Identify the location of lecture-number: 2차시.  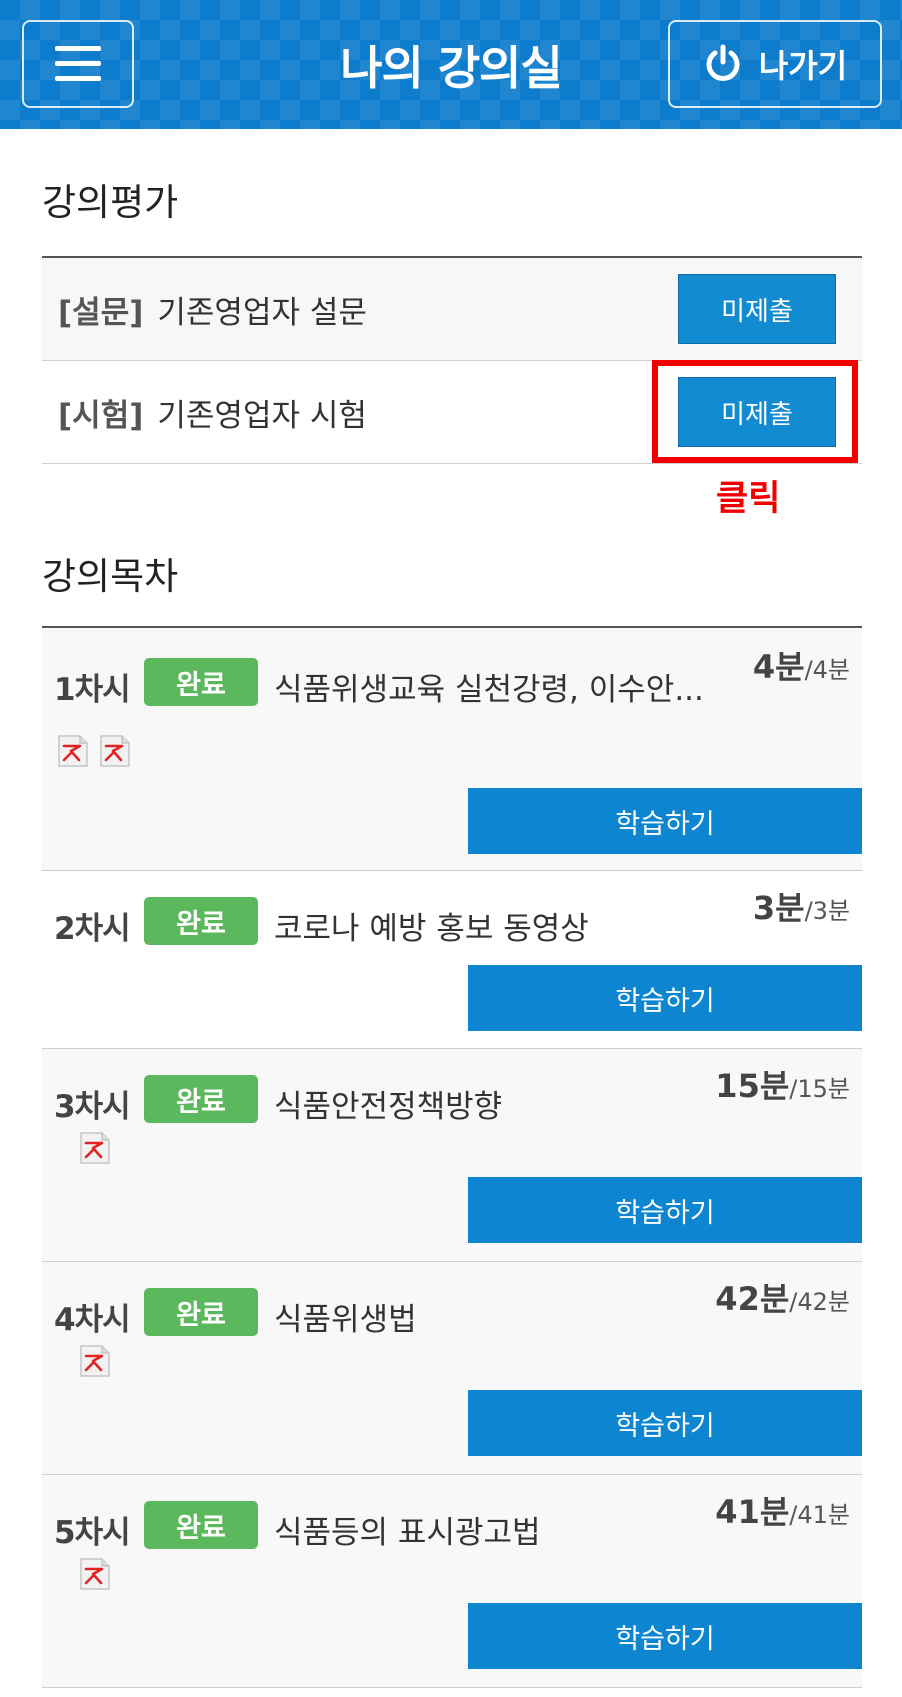
(92, 929).